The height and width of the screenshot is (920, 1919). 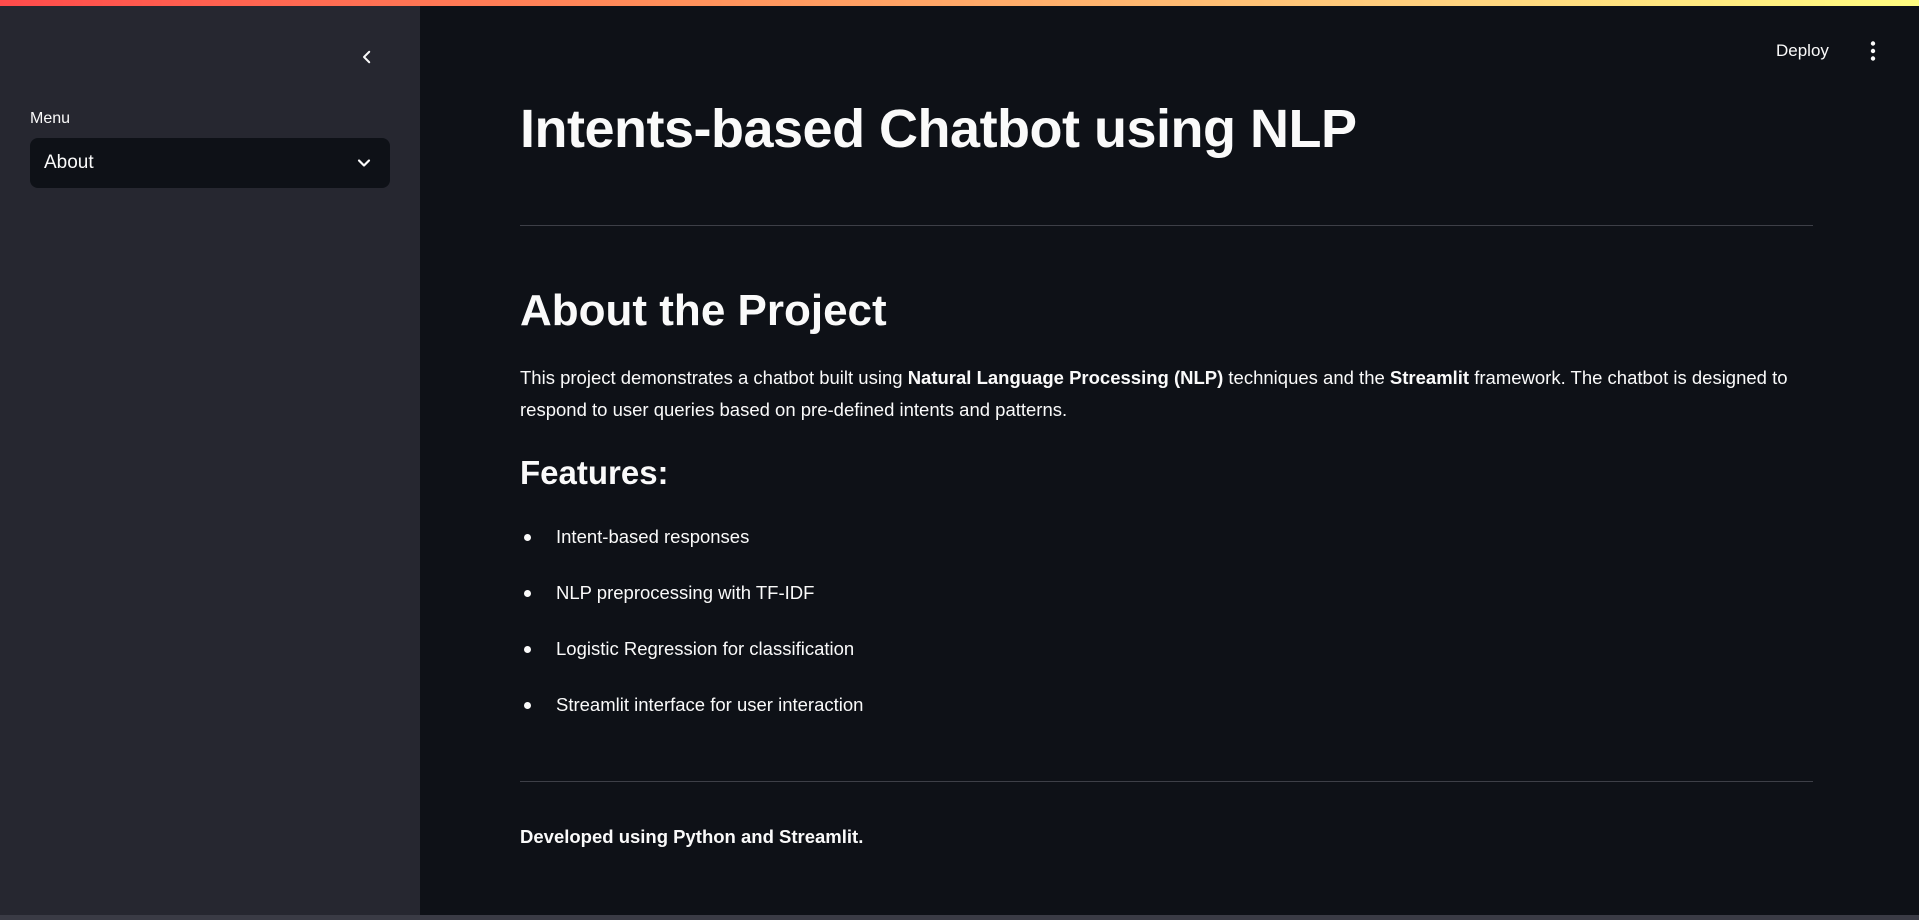 What do you see at coordinates (703, 310) in the screenshot?
I see `about-heading: About the Project` at bounding box center [703, 310].